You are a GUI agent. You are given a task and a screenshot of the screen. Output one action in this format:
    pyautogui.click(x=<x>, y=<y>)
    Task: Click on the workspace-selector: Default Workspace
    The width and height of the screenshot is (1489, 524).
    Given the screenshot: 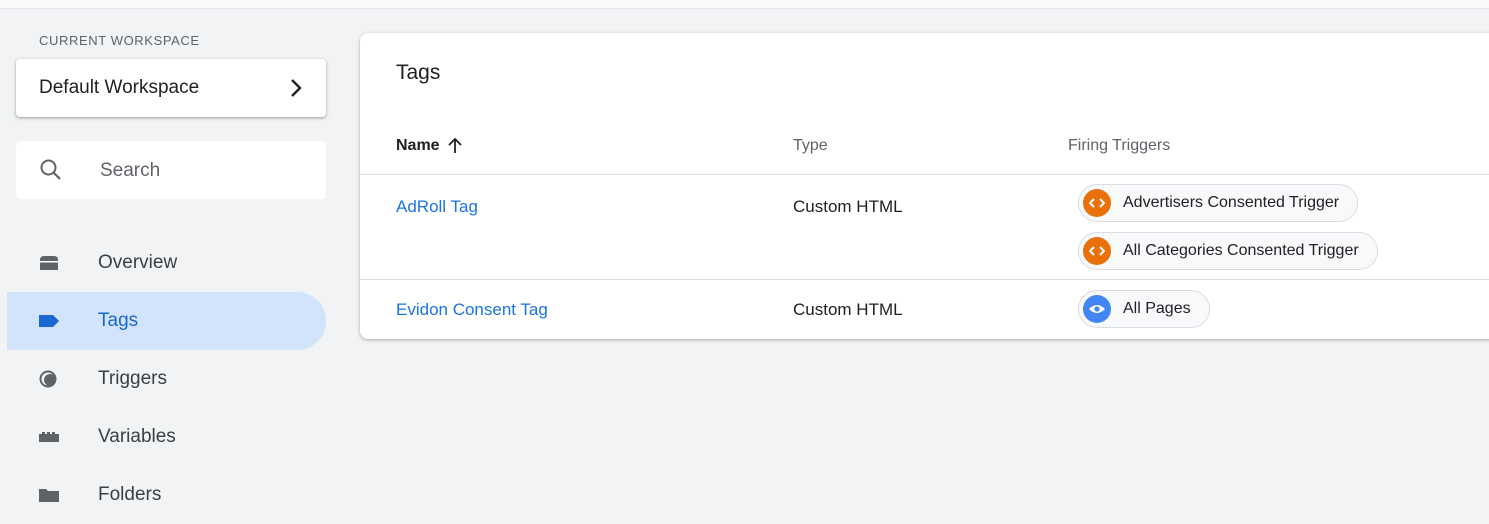 What is the action you would take?
    pyautogui.click(x=171, y=88)
    